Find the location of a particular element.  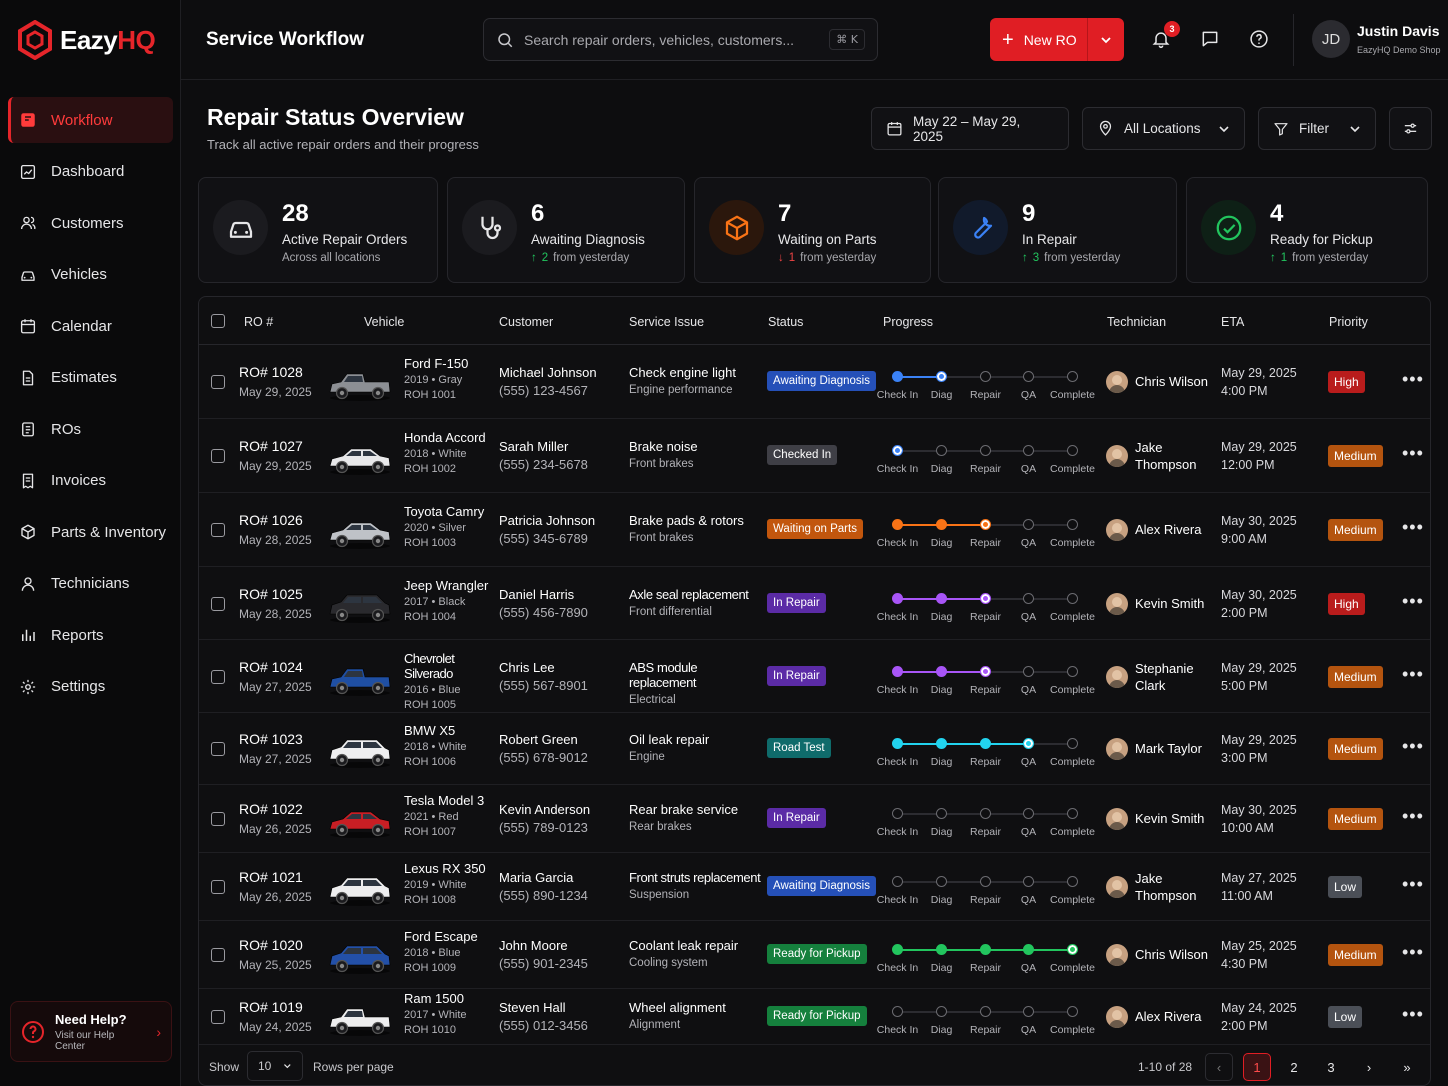

new-ro-main: + New RO is located at coordinates (1039, 39).